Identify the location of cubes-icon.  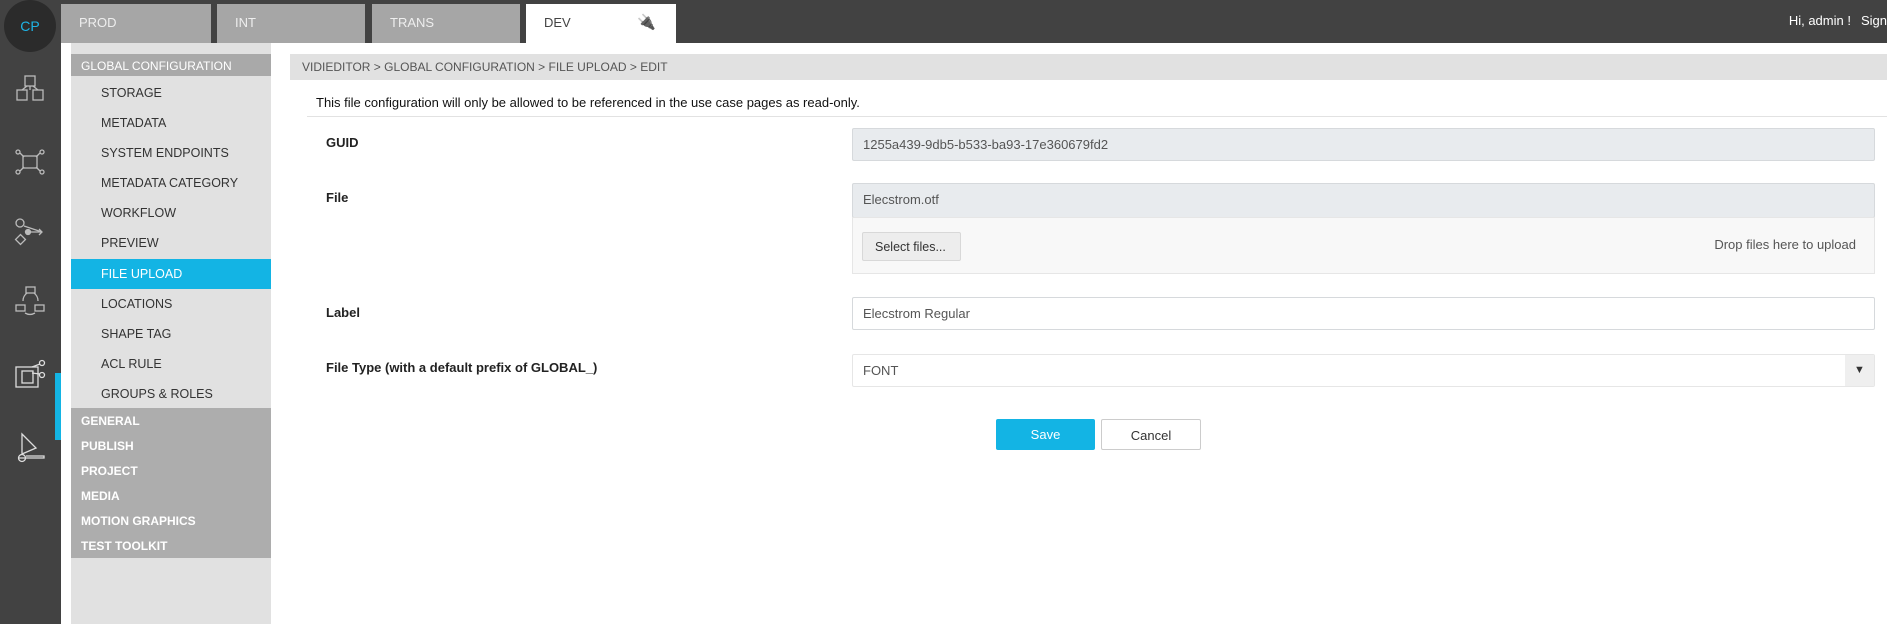
(30, 90).